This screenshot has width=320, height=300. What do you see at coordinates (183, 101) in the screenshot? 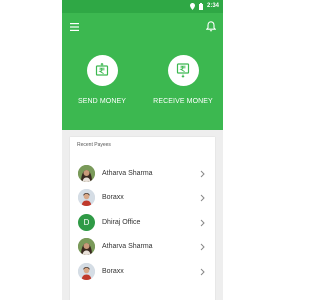
I see `receive-money-label: RECEIVE MONEY` at bounding box center [183, 101].